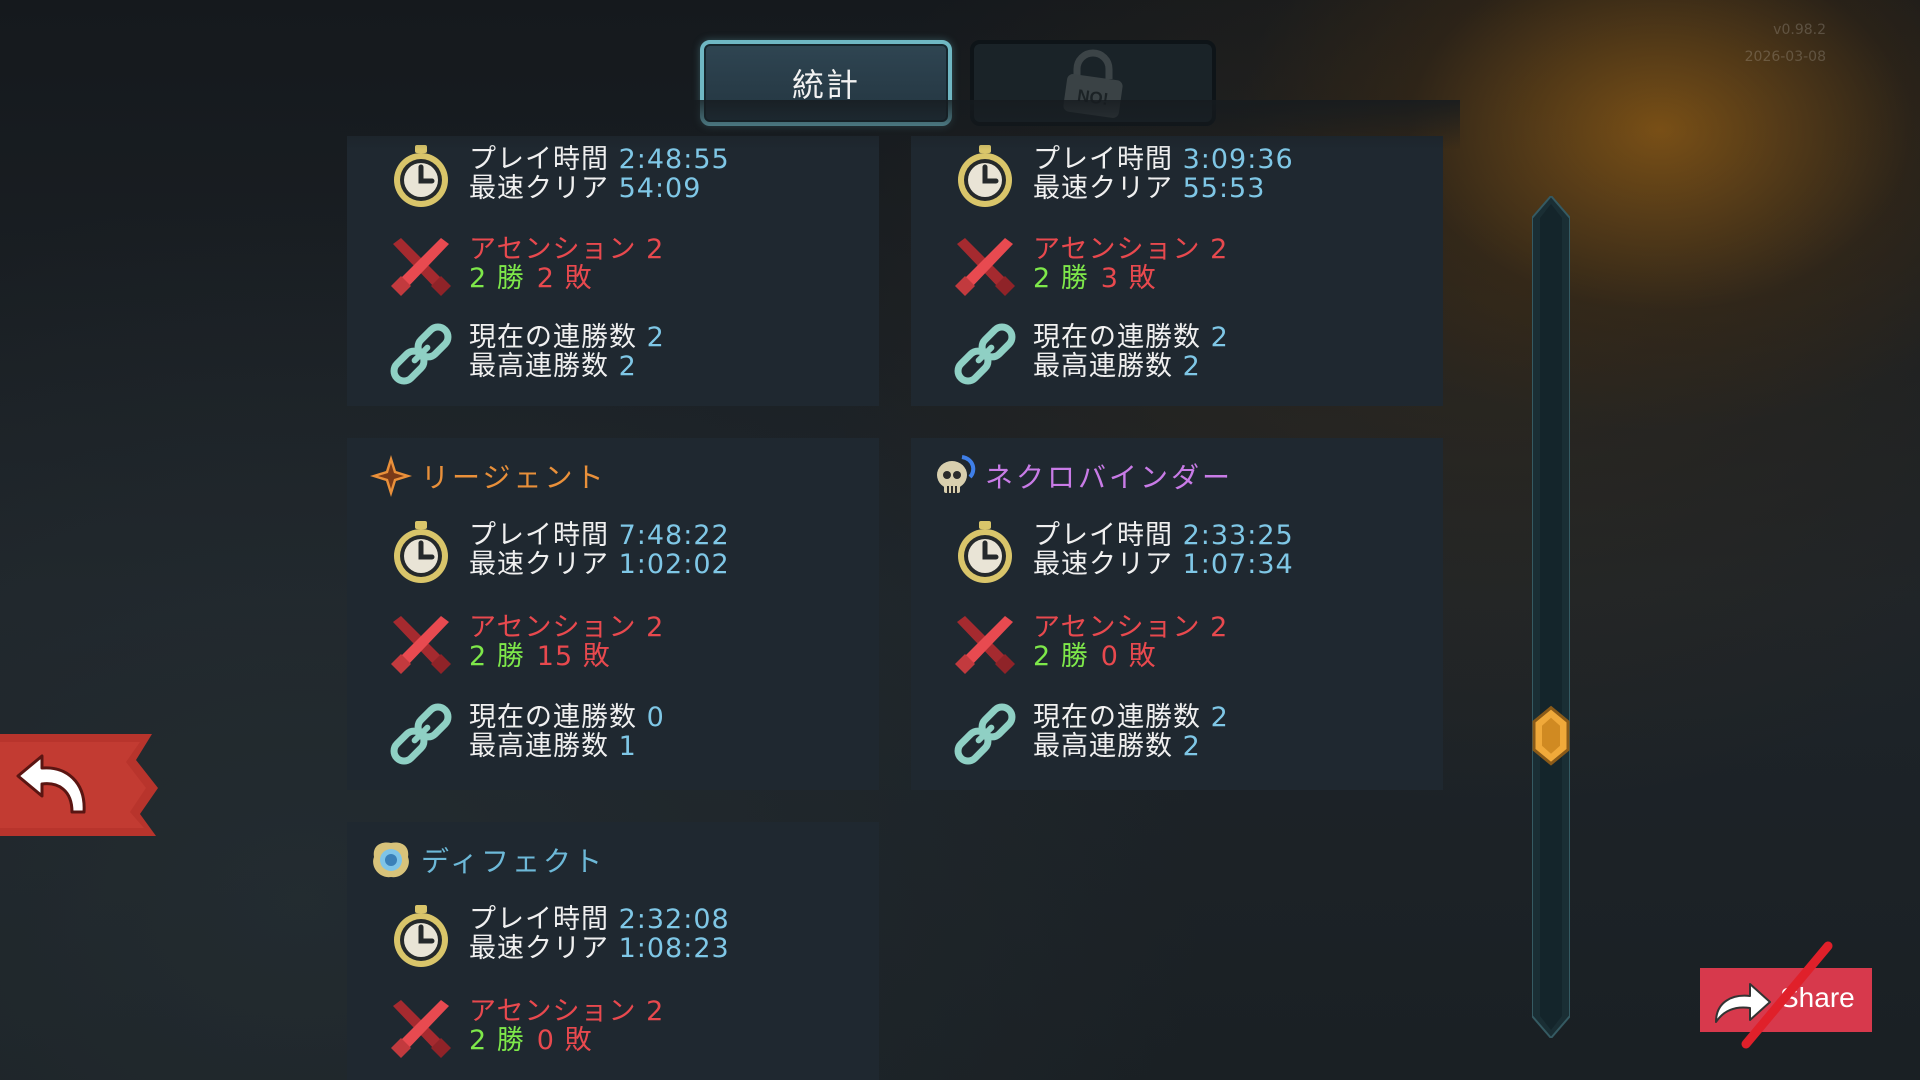 This screenshot has width=1920, height=1080. I want to click on playtime-value: 2:33:25, so click(1238, 535).